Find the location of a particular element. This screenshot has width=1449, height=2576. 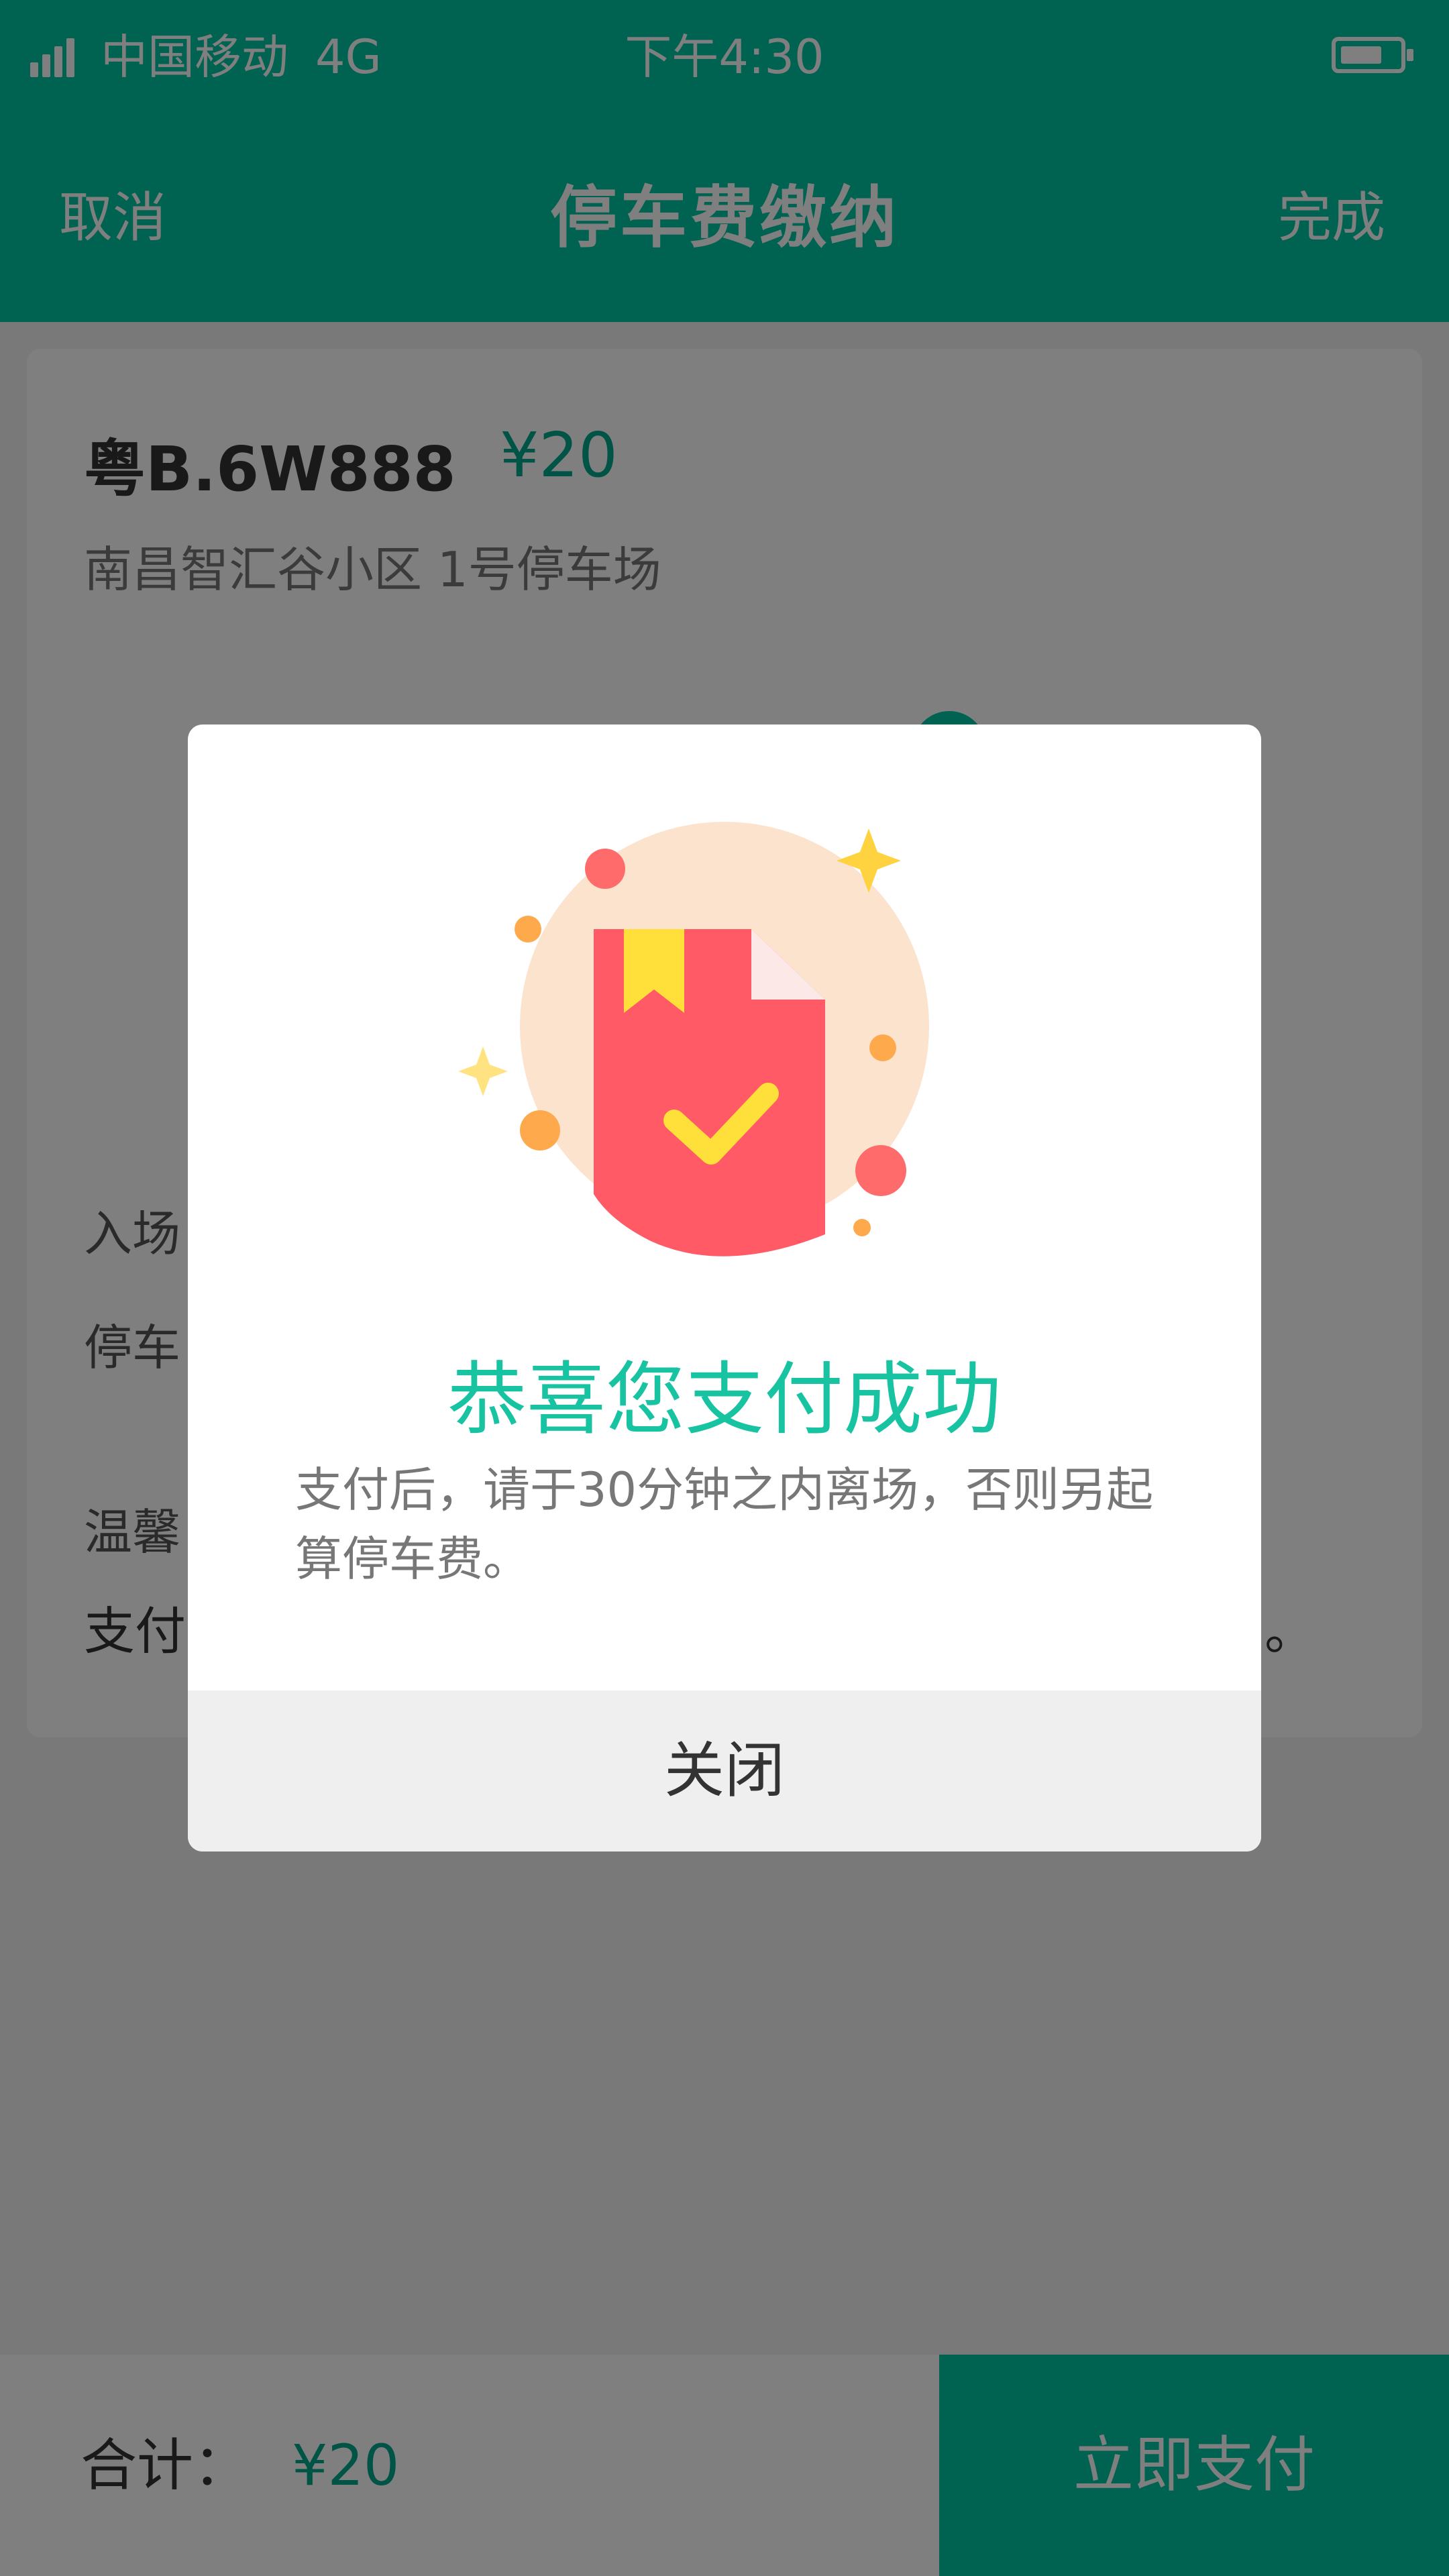

close-button: 关闭 is located at coordinates (724, 1770).